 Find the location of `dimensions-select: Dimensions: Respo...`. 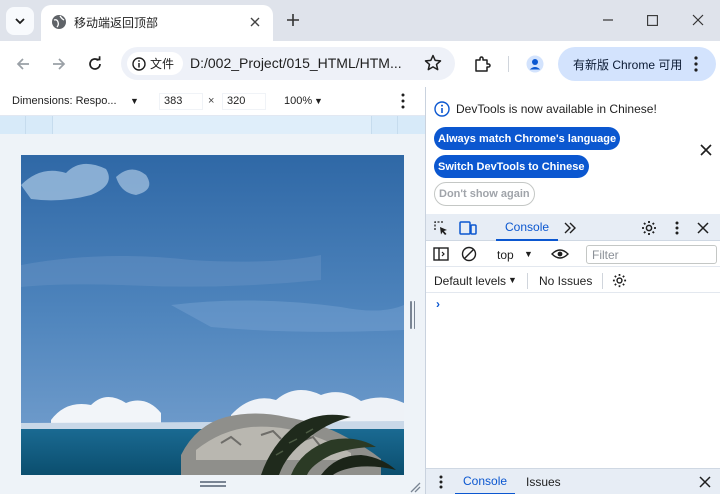

dimensions-select: Dimensions: Respo... is located at coordinates (64, 101).